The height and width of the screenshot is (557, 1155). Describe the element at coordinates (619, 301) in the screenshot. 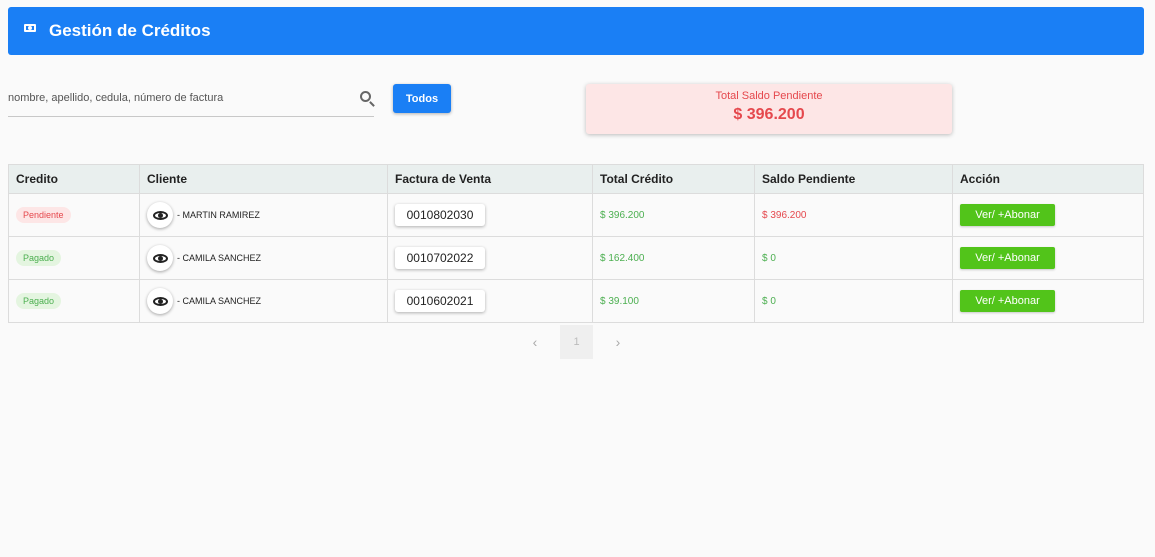

I see `total-credit: $ 39.100` at that location.